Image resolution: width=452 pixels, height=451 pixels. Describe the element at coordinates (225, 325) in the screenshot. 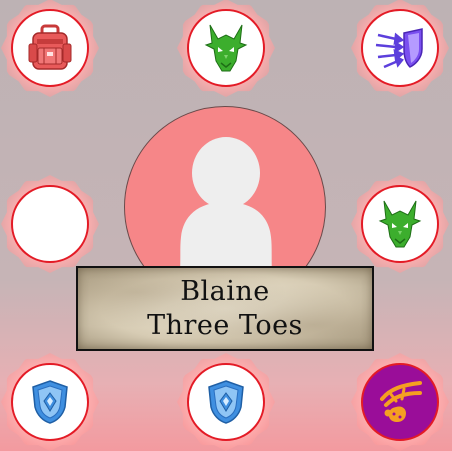

I see `character-name-last: Three Toes` at that location.